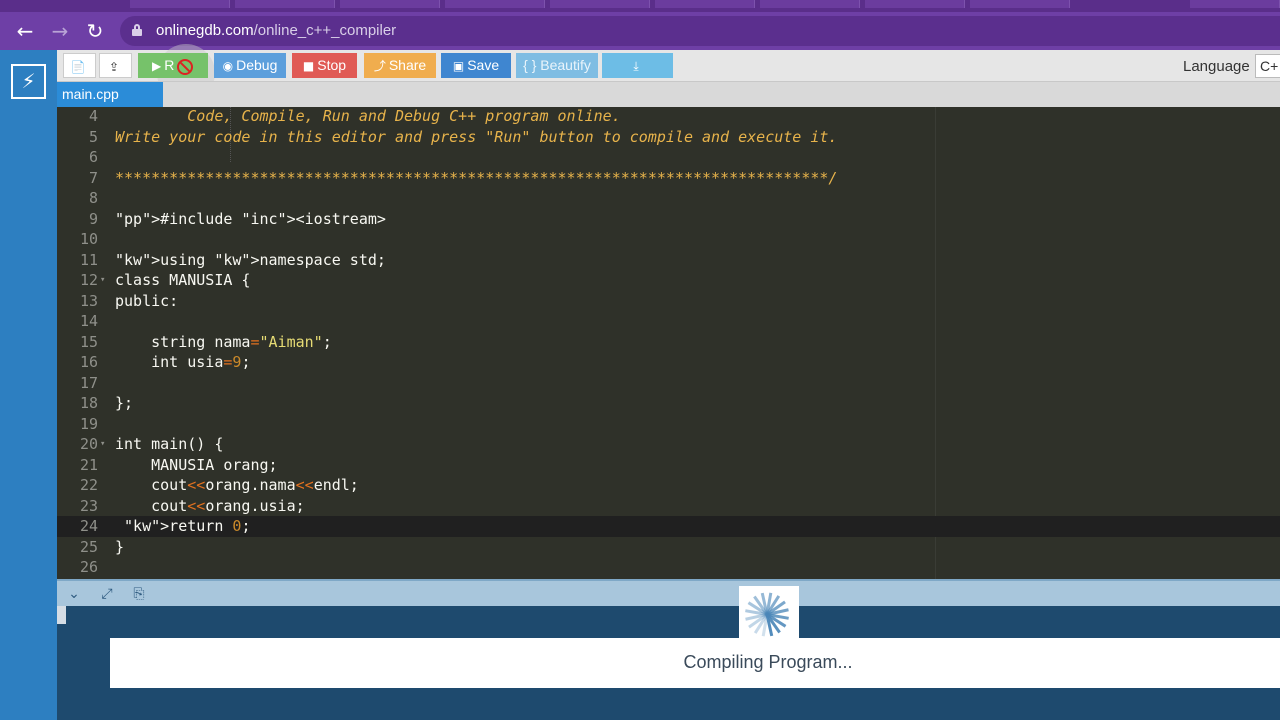 The height and width of the screenshot is (720, 1280). Describe the element at coordinates (332, 65) in the screenshot. I see `stop-label: Stop` at that location.